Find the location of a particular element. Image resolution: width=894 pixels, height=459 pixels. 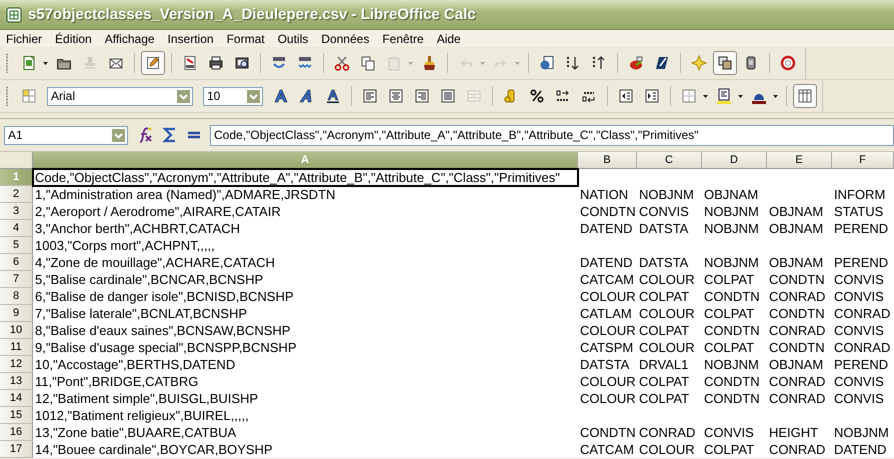

bold-icon is located at coordinates (281, 96).